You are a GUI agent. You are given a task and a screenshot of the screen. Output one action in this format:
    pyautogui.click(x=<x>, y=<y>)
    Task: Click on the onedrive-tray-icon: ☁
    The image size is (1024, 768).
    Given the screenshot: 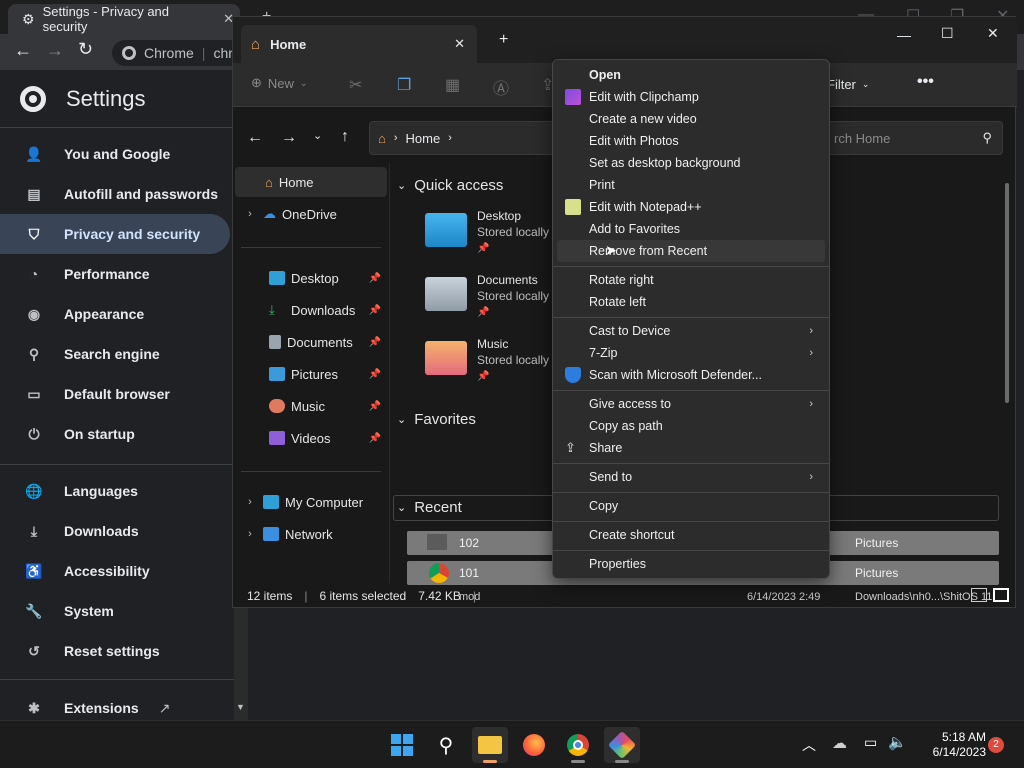 What is the action you would take?
    pyautogui.click(x=839, y=743)
    